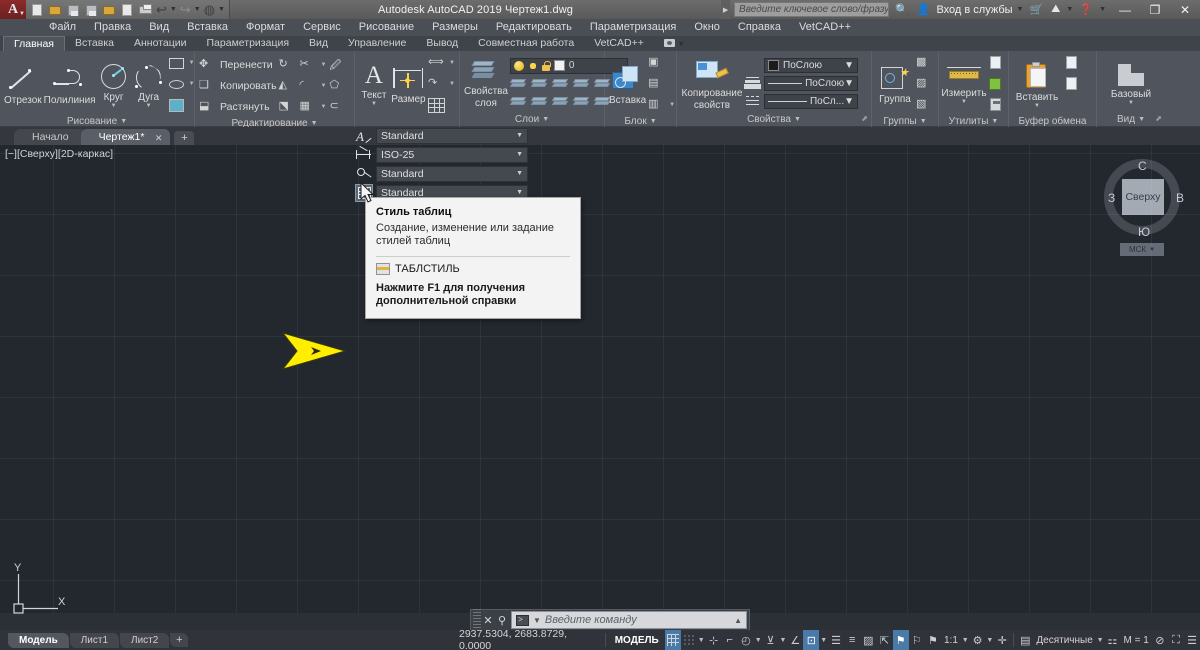  What do you see at coordinates (1135, 640) in the screenshot?
I see `annotation-scale-m: M = 1` at bounding box center [1135, 640].